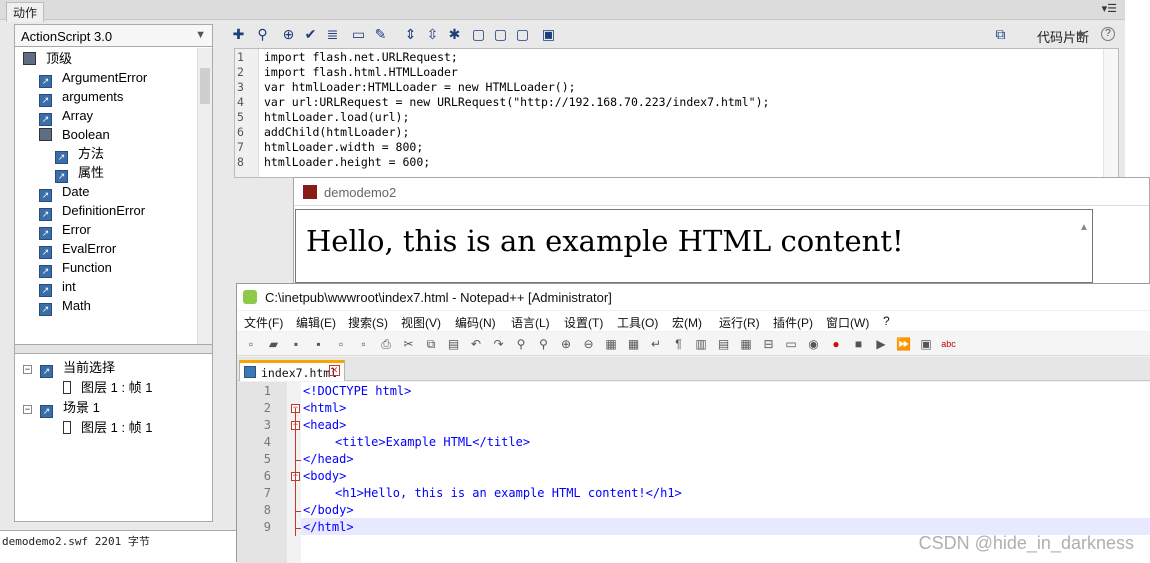  Describe the element at coordinates (93, 78) in the screenshot. I see `tree-item: ↗ ArgumentError` at that location.